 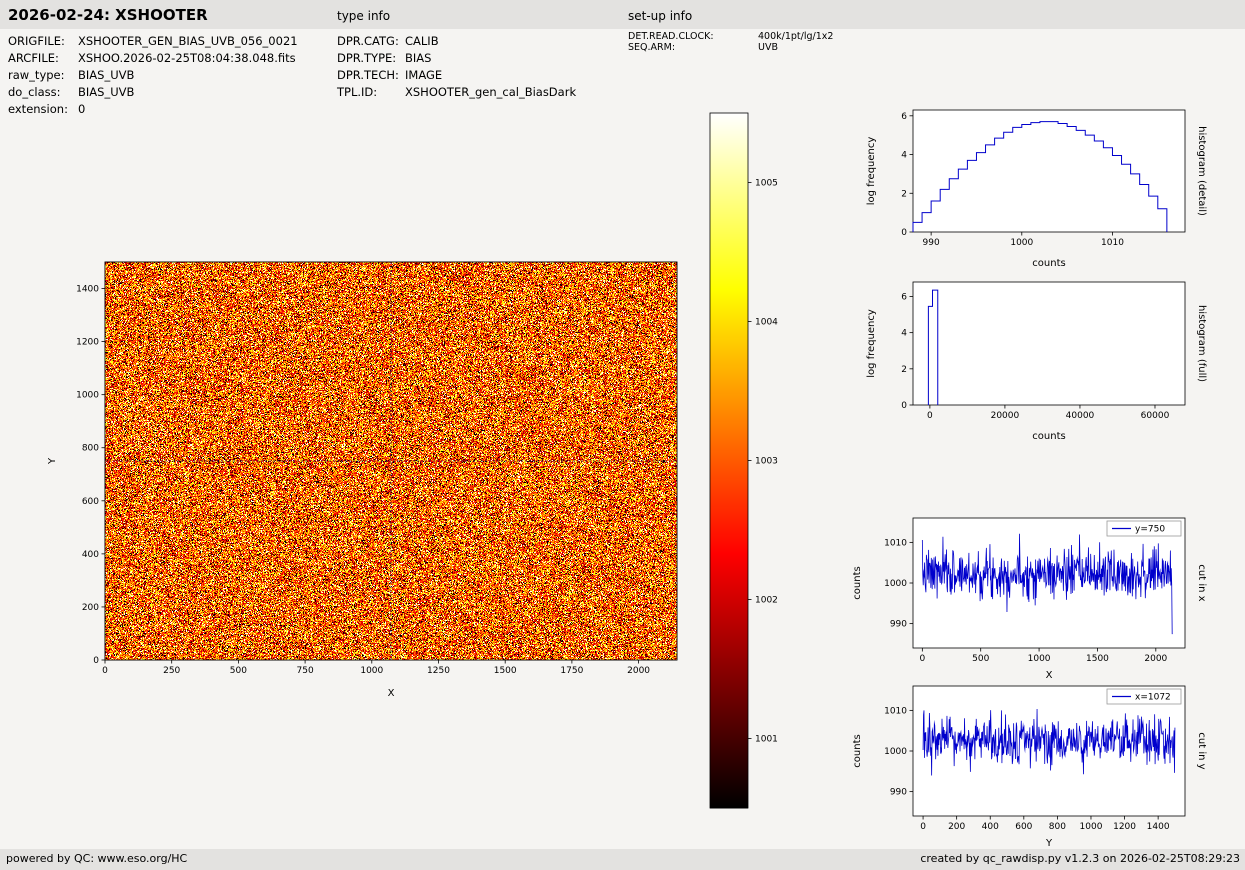 What do you see at coordinates (97, 858) in the screenshot?
I see `footer-powered-by: powered by QC: www.eso.org/HC` at bounding box center [97, 858].